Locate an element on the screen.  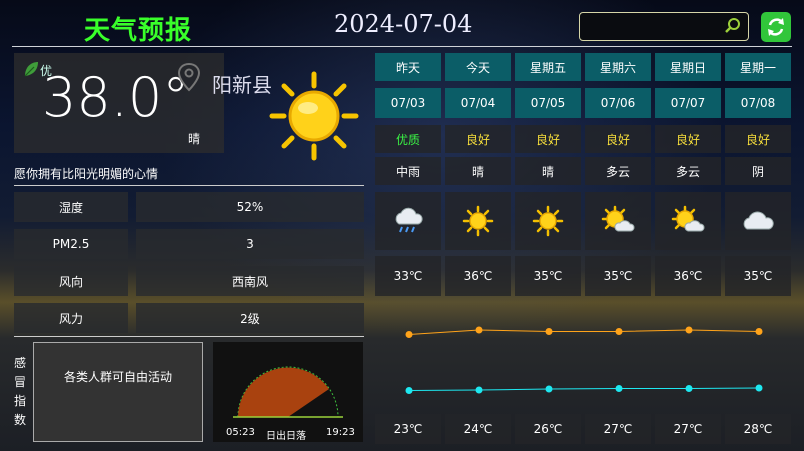
refresh-icon is located at coordinates (776, 27).